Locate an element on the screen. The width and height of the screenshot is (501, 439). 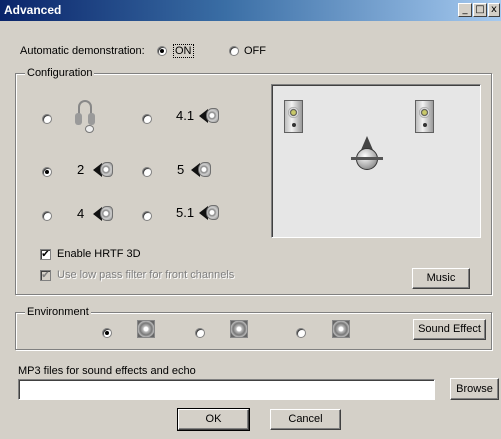
config-label-2: 2 is located at coordinates (81, 169).